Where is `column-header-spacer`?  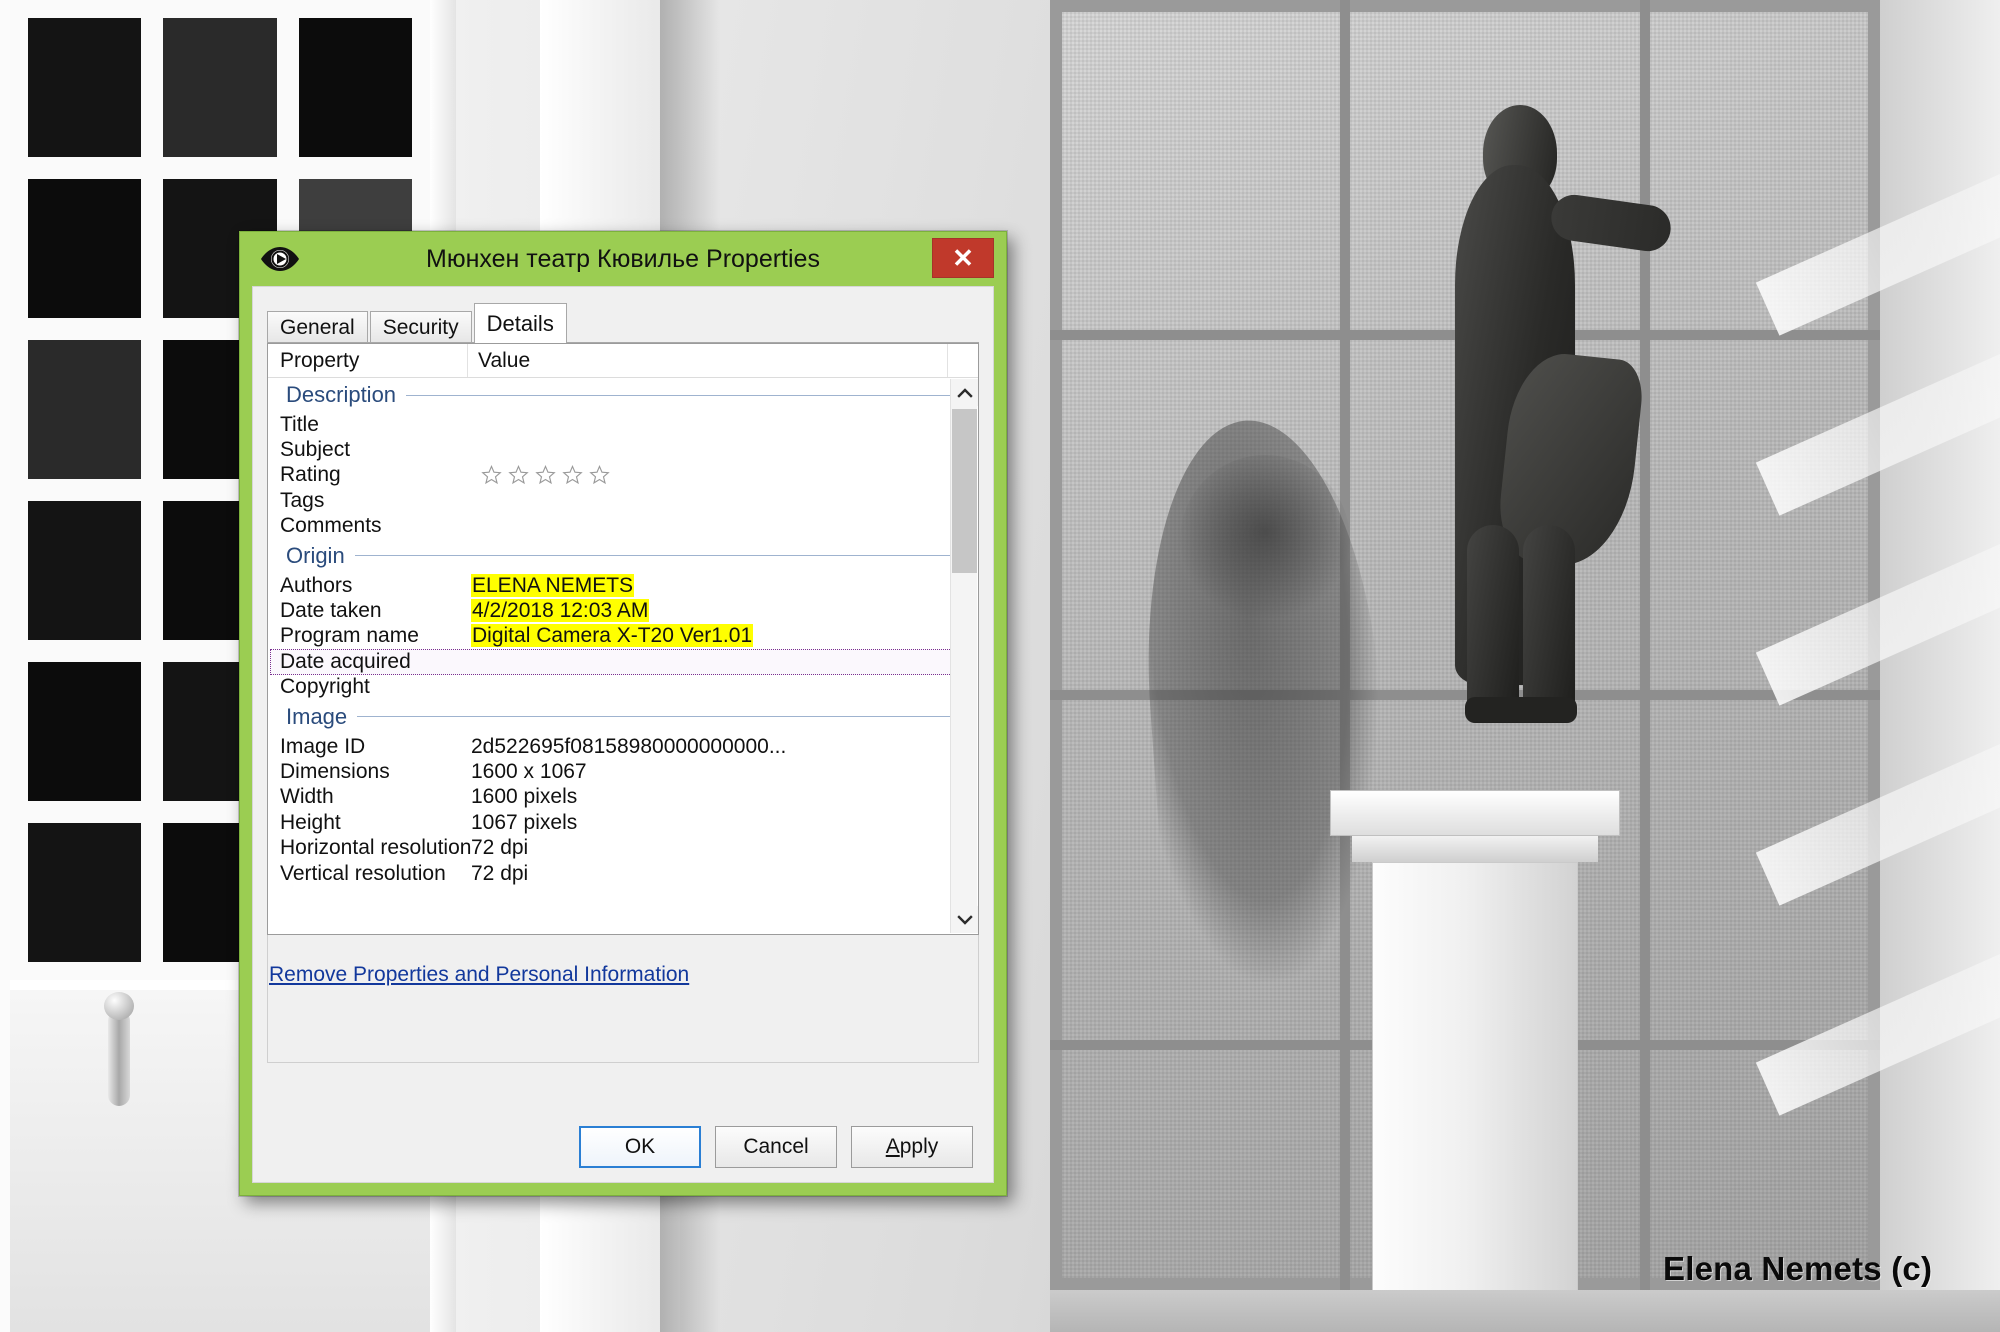
column-header-spacer is located at coordinates (963, 360).